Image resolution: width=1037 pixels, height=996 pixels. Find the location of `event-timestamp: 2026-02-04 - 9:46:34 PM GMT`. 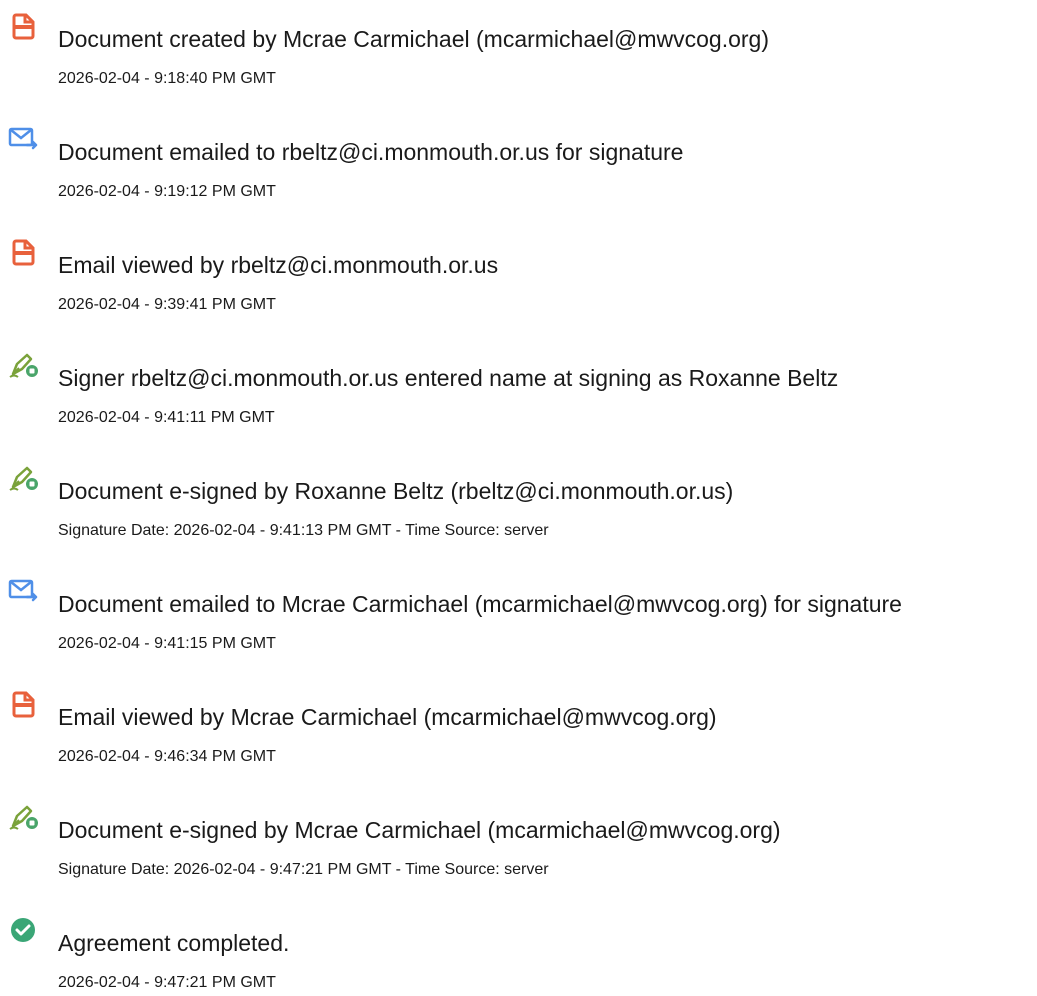

event-timestamp: 2026-02-04 - 9:46:34 PM GMT is located at coordinates (167, 756).